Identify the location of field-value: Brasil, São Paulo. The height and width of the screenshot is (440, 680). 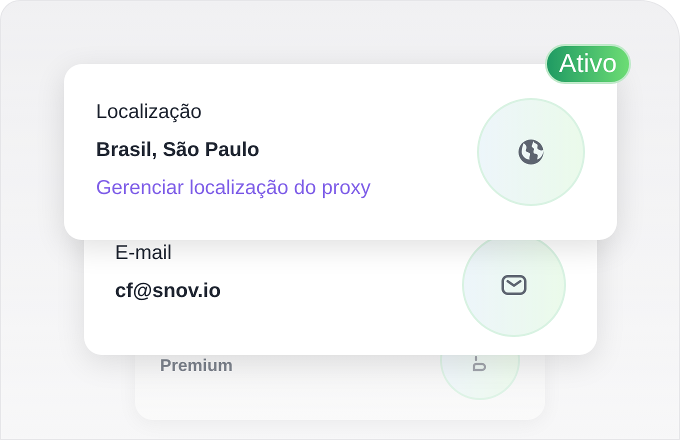
(178, 150).